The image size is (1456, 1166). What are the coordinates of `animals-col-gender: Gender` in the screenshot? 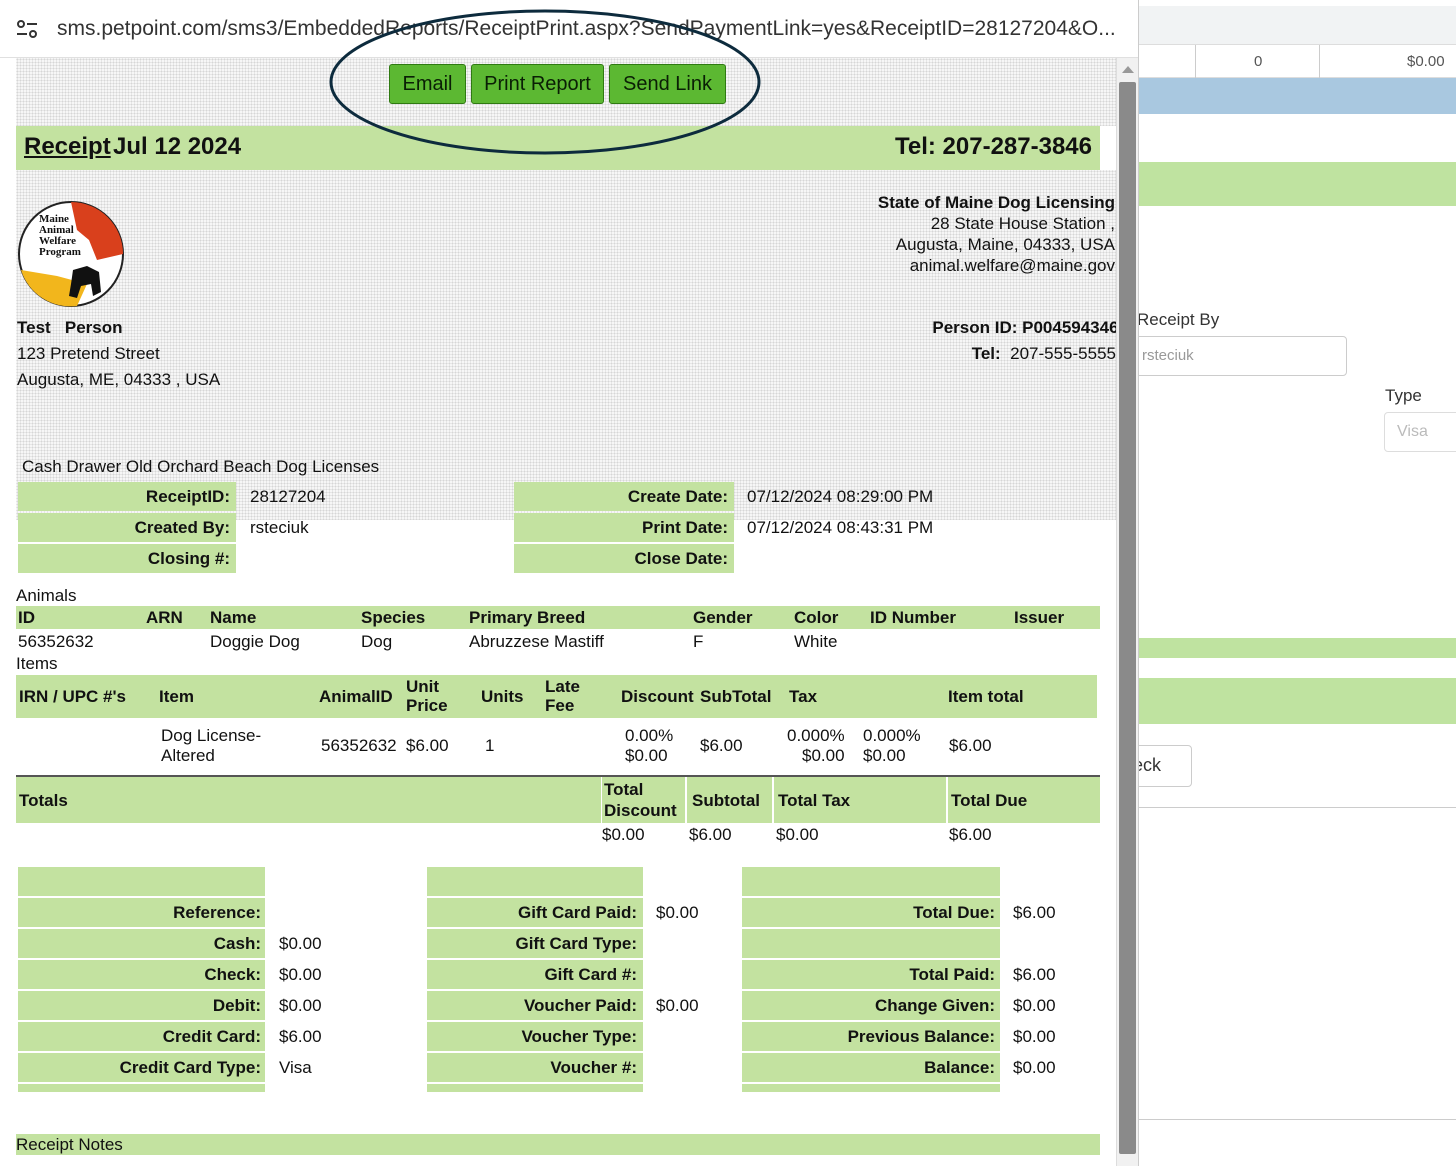 It's located at (723, 617).